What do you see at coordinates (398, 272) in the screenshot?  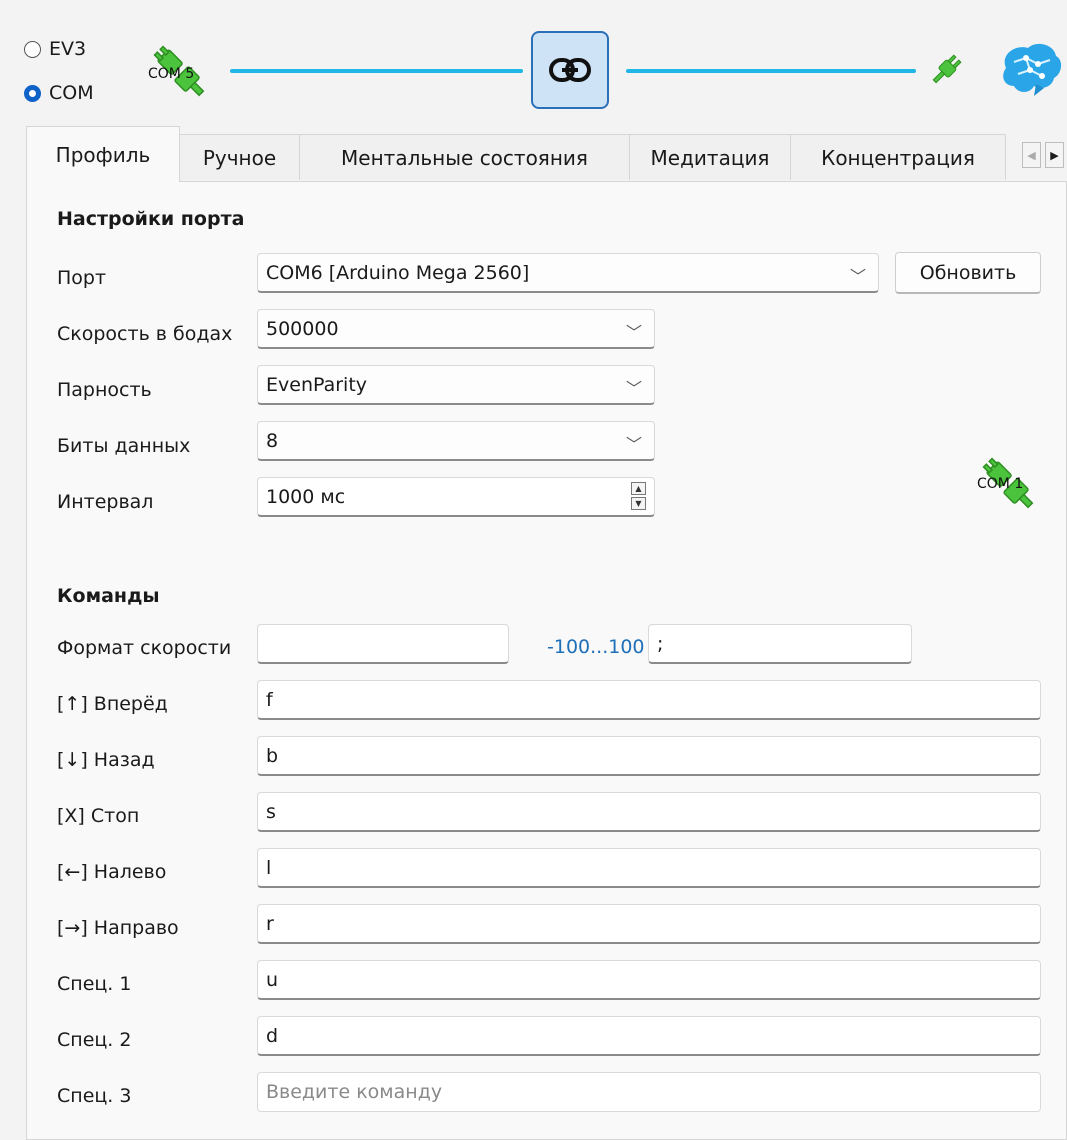 I see `port-select-value: COM6 [Arduino Mega 2560]` at bounding box center [398, 272].